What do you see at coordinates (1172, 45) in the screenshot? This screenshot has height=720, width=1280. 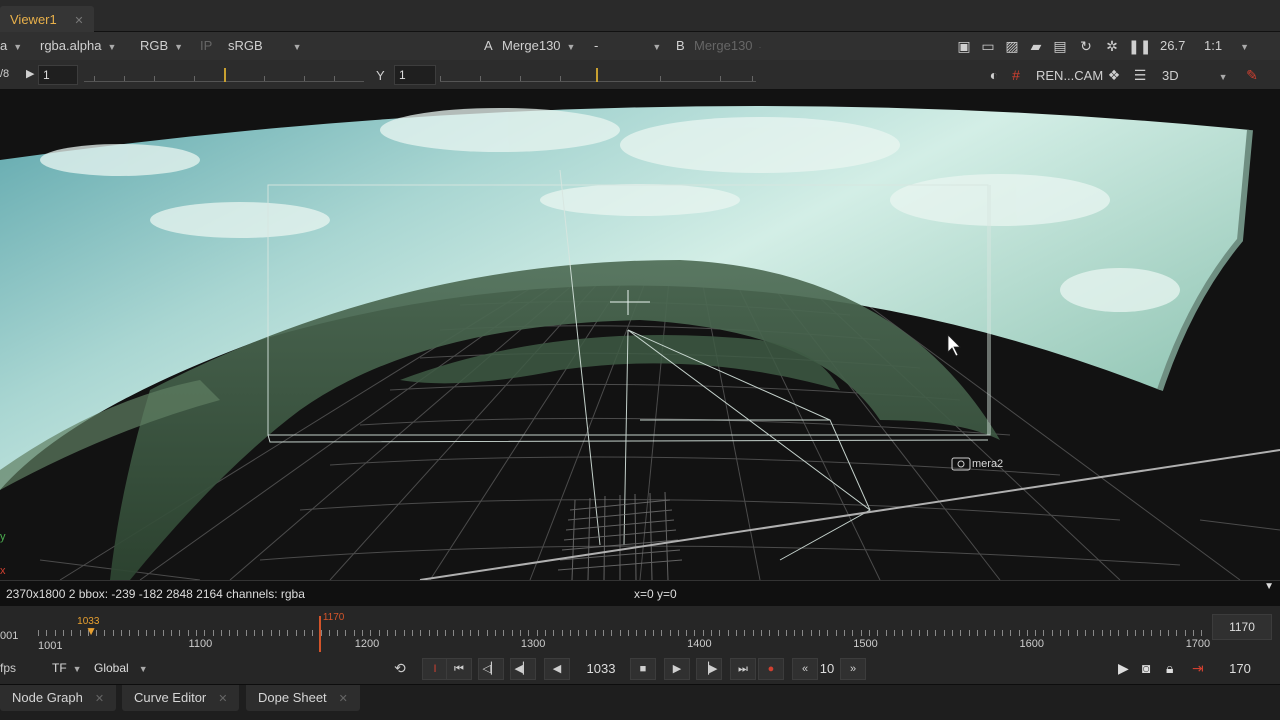 I see `zoom-value: 26.7` at bounding box center [1172, 45].